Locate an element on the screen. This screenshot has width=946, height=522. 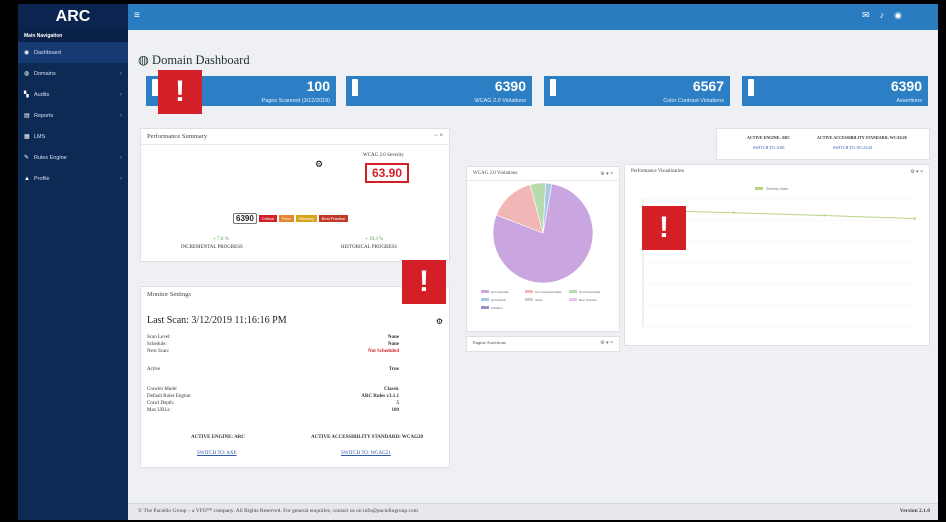
severity-score: 63.90 is located at coordinates (387, 173).